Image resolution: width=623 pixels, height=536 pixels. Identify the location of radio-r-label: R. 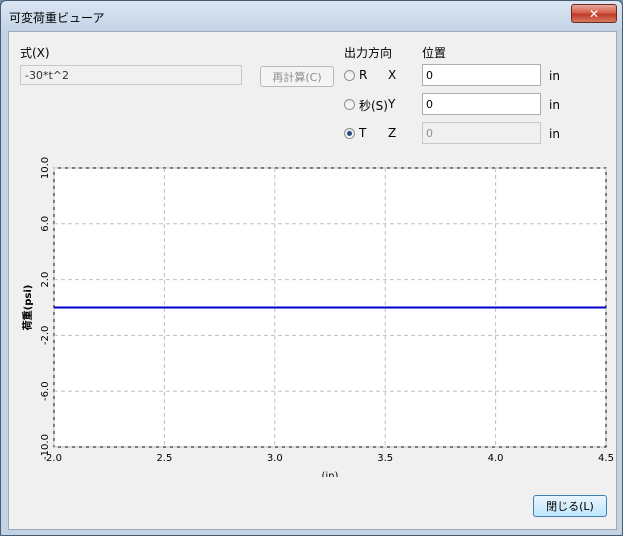
(363, 75).